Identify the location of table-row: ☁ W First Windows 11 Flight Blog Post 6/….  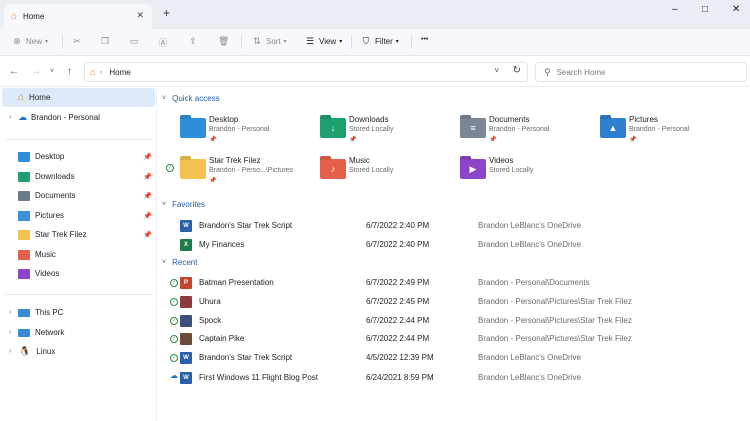
(456, 378).